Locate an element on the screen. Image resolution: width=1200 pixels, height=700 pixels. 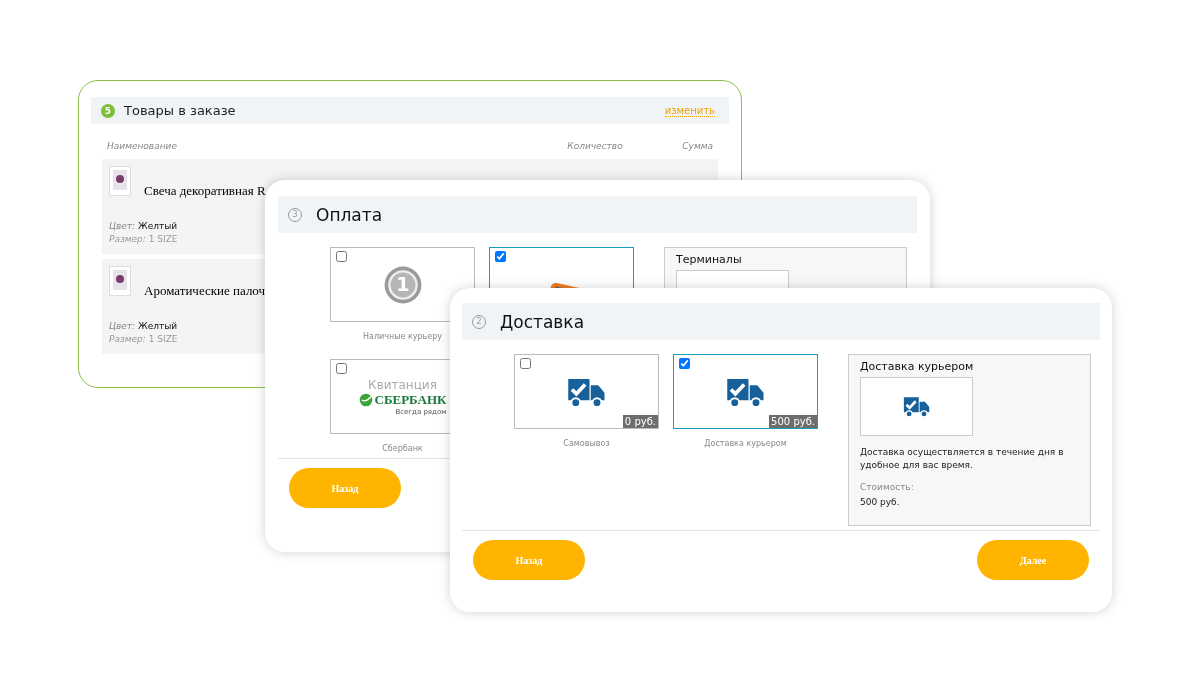
panel-title: Терминалы is located at coordinates (709, 259).